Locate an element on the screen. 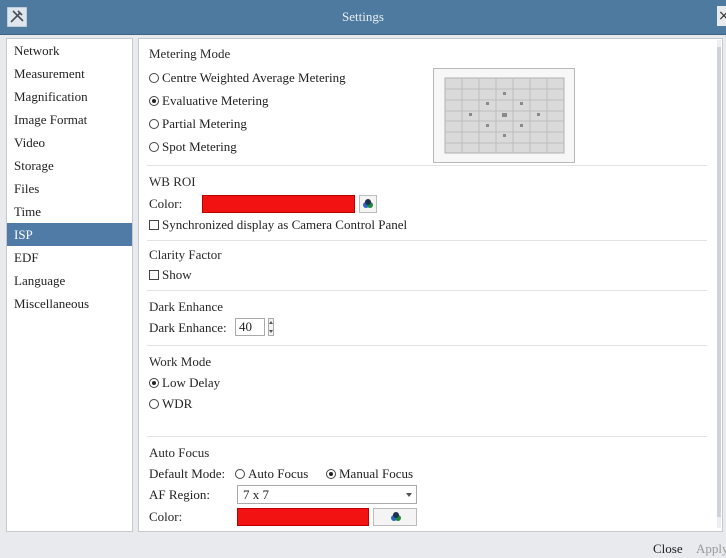 The width and height of the screenshot is (726, 558). metering-option-spot: Spot Metering is located at coordinates (193, 147).